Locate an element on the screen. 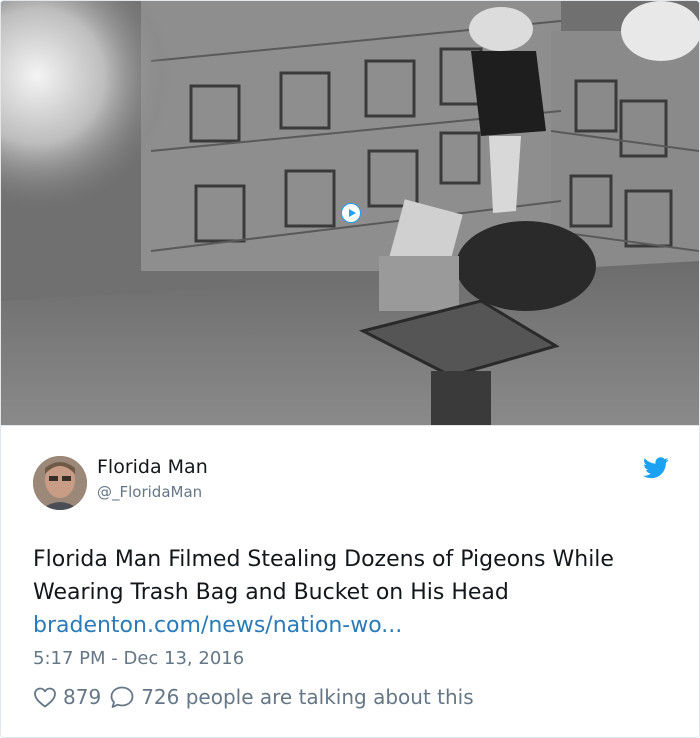 This screenshot has width=700, height=738. reply-conversation-button: 726 people are talking about this is located at coordinates (291, 697).